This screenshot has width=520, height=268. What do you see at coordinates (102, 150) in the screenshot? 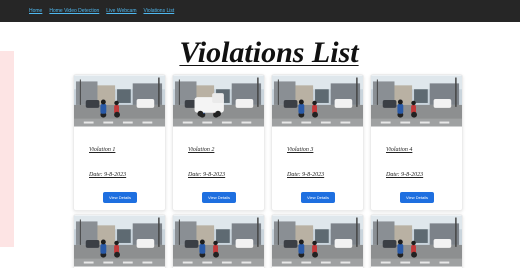
I see `violation-title: Violation 1` at bounding box center [102, 150].